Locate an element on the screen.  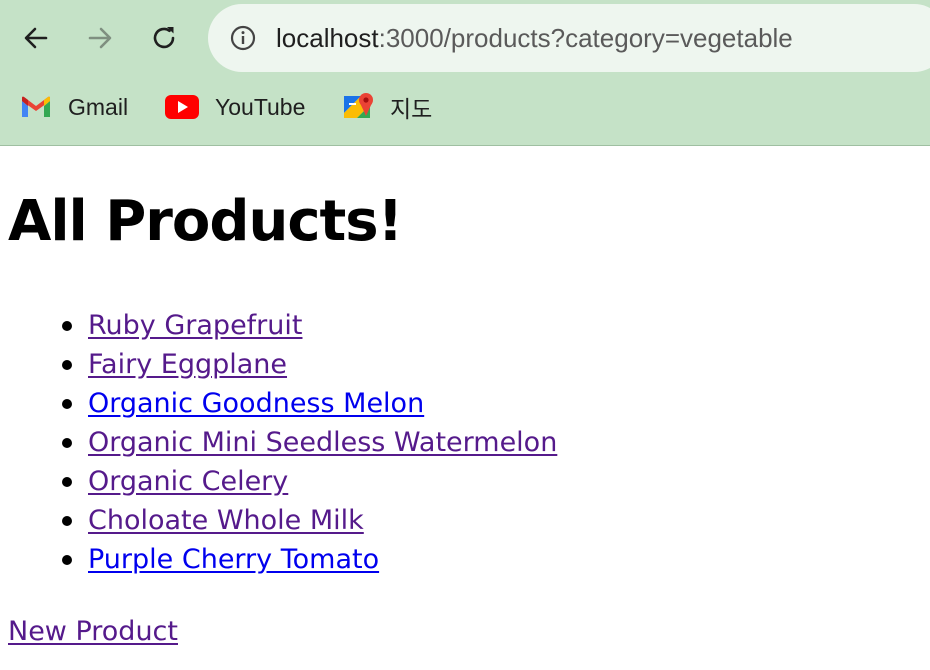
google-maps-icon is located at coordinates (358, 105).